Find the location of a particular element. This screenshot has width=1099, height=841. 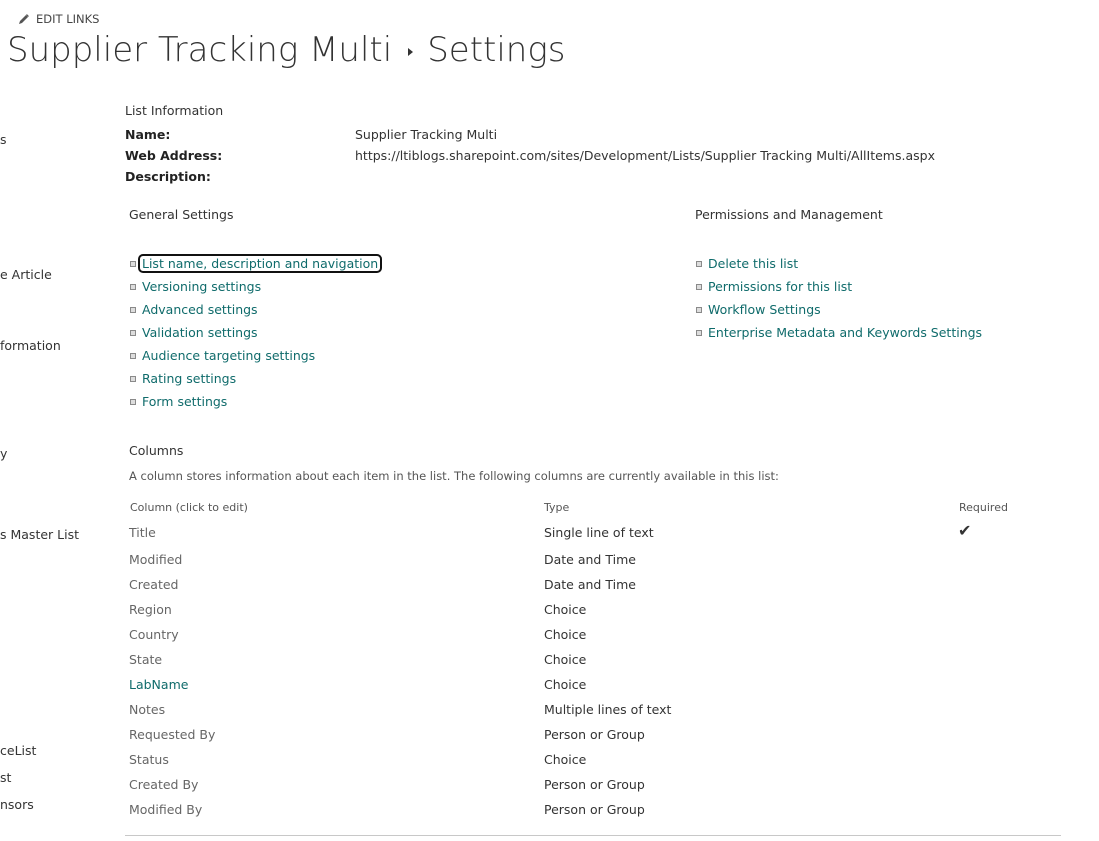

column-header-name: Column (click to edit) is located at coordinates (189, 507).